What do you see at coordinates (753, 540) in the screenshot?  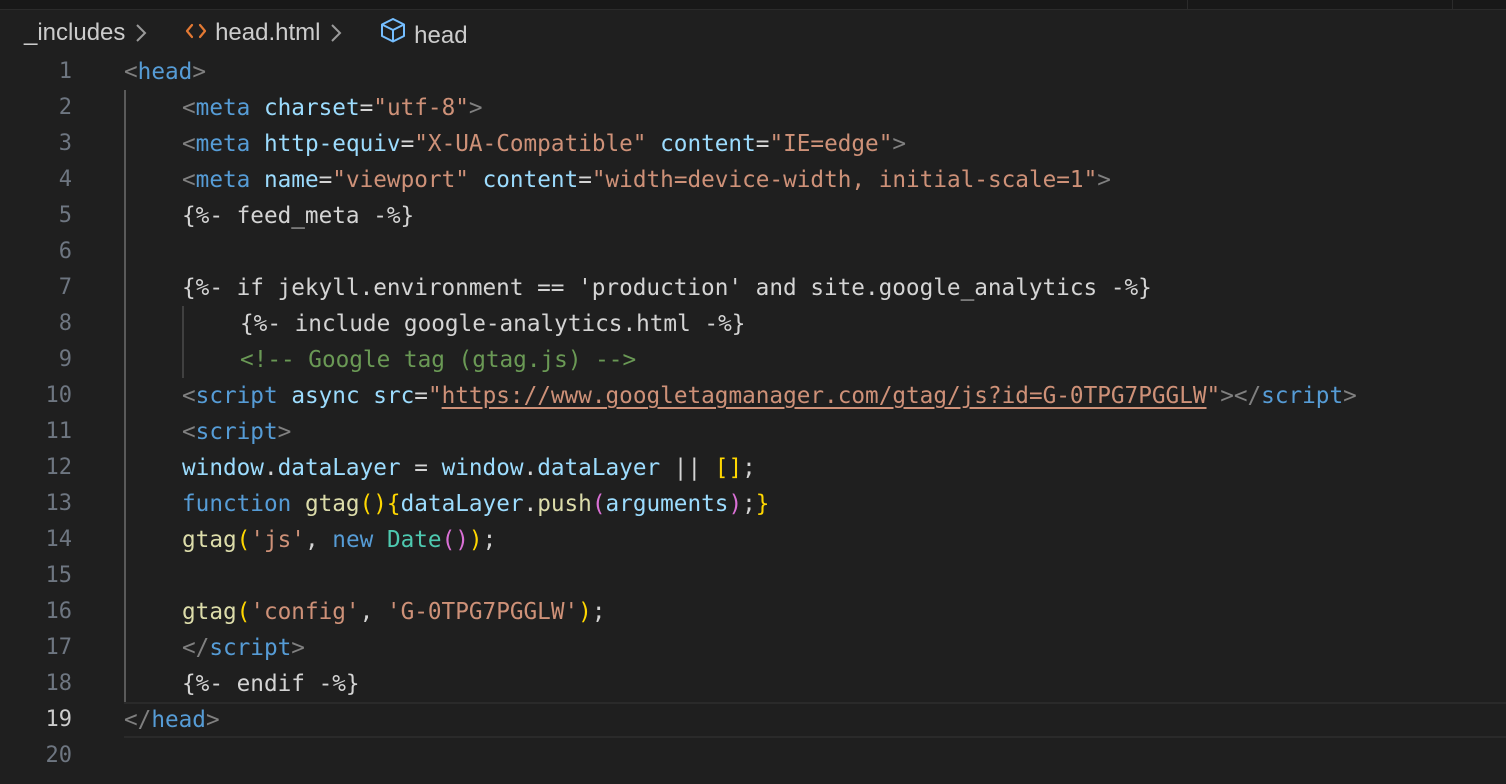 I see `code-line: 14 gtag('js', new Date());` at bounding box center [753, 540].